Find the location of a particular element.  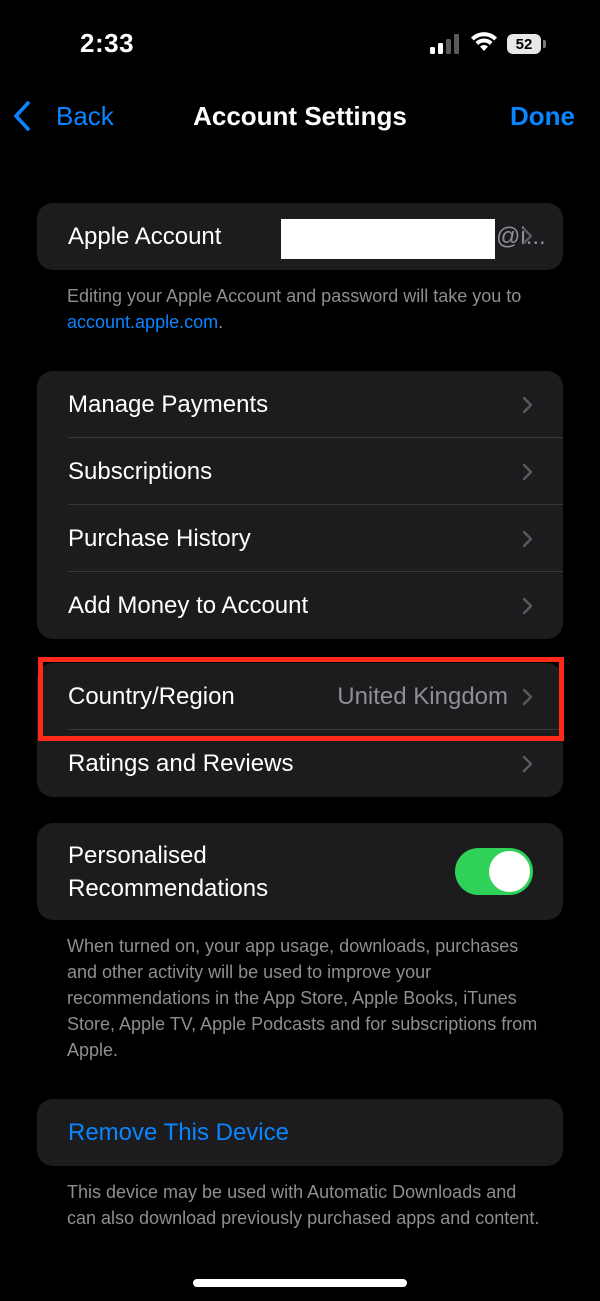

add-money-row: Add Money to Account is located at coordinates (300, 605).